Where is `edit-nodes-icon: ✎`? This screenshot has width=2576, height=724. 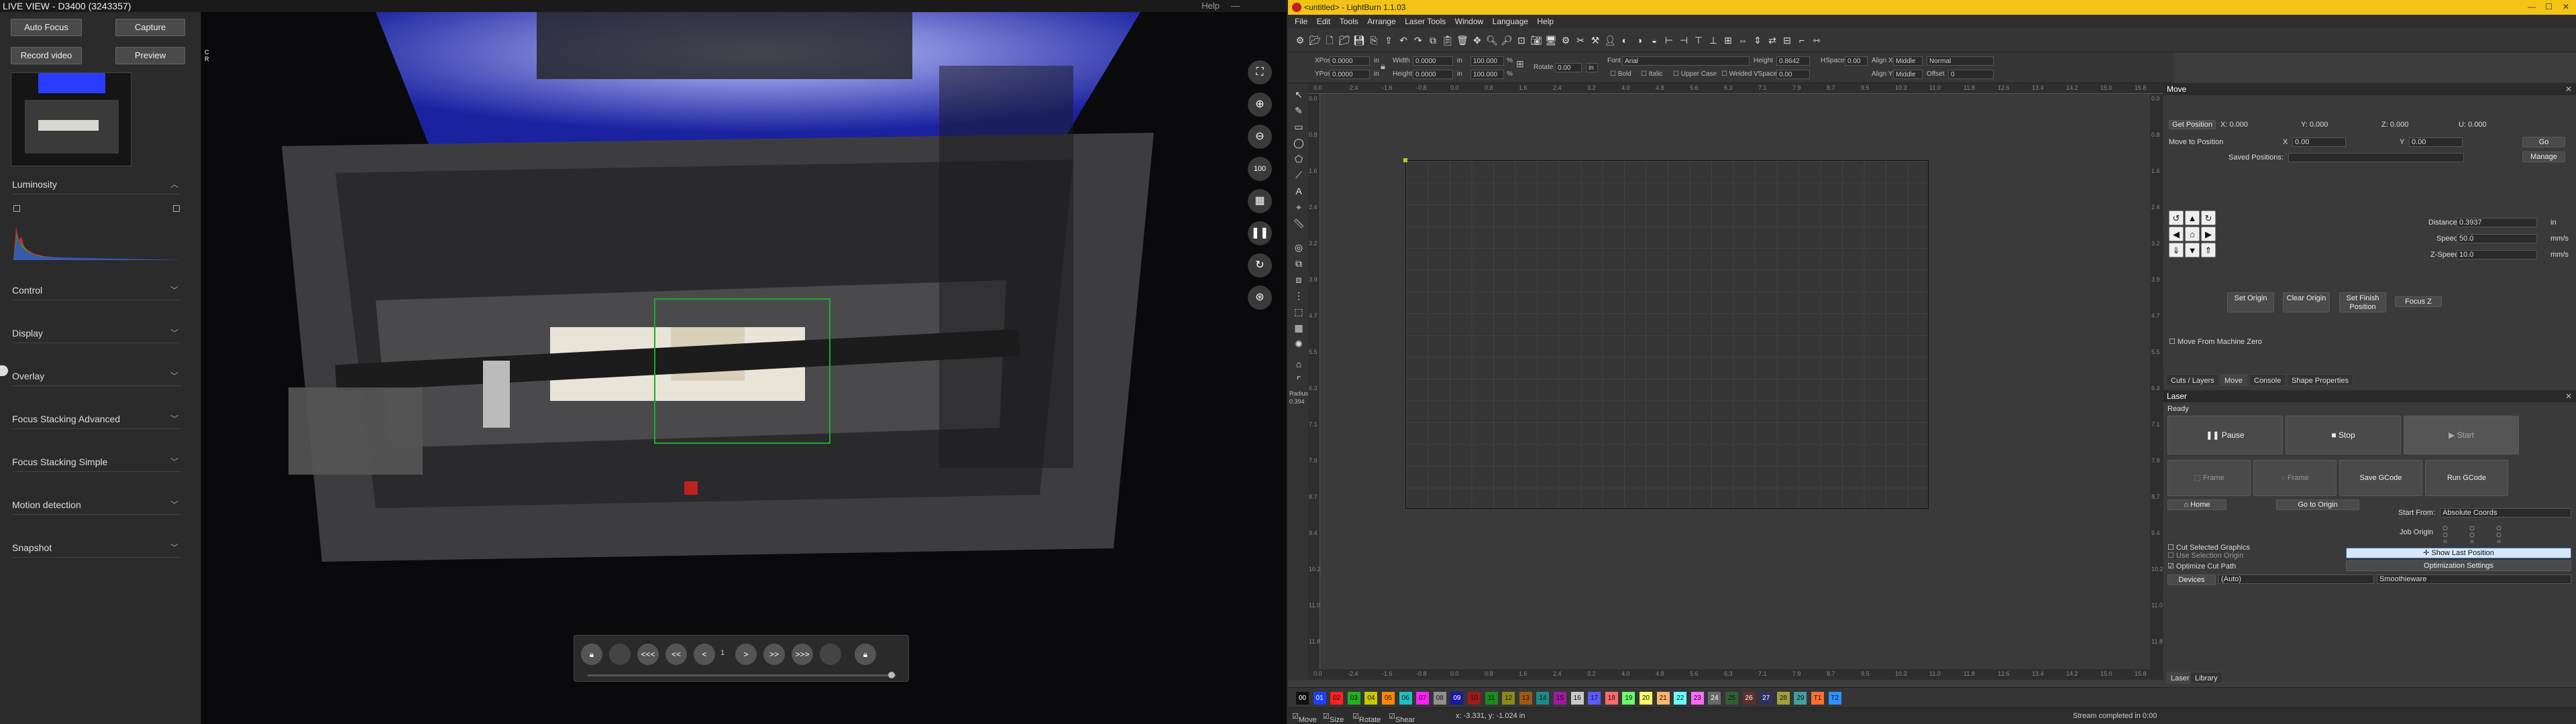 edit-nodes-icon: ✎ is located at coordinates (1299, 111).